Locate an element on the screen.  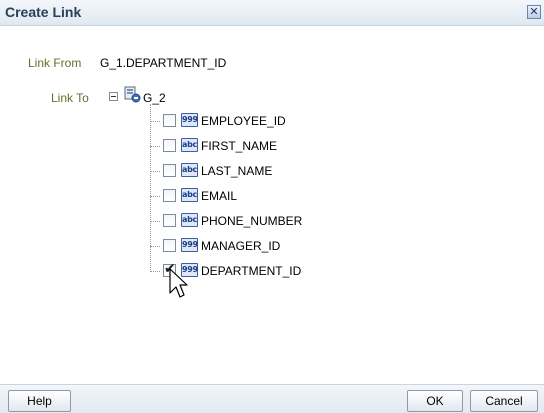
tree-item: abc PHONE_NUMBER is located at coordinates (270, 221).